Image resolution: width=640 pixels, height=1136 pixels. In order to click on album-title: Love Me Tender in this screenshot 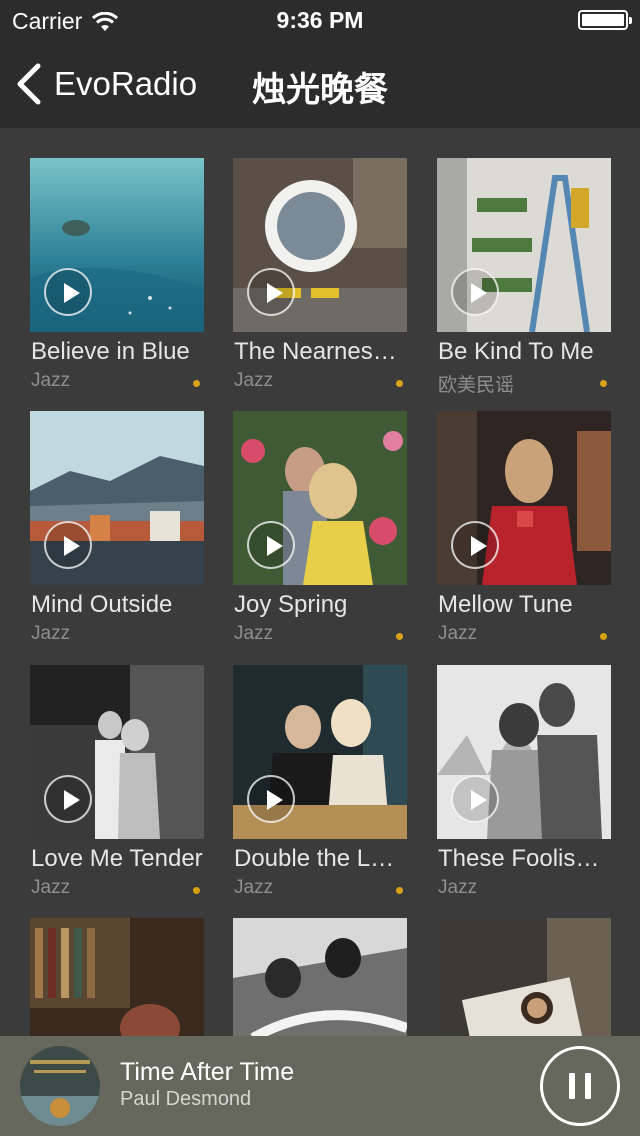, I will do `click(117, 858)`.